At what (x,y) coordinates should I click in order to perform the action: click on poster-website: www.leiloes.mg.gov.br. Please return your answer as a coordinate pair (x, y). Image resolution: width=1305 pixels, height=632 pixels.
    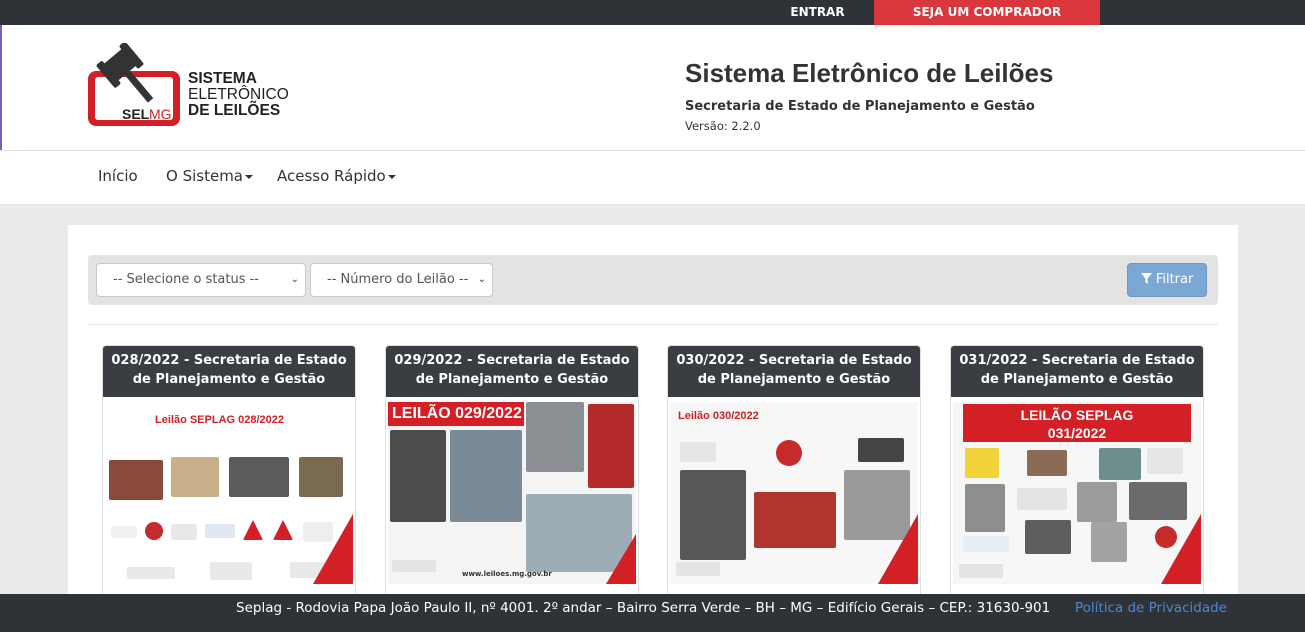
    Looking at the image, I should click on (507, 574).